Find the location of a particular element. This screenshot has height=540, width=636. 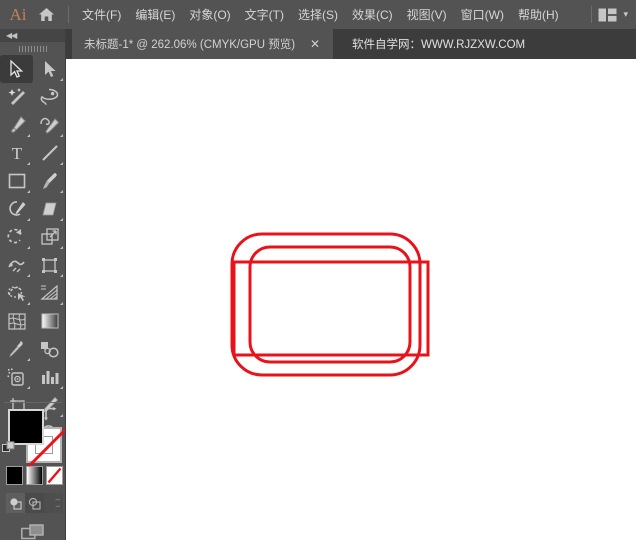

menu-item-view: 视图(V) is located at coordinates (427, 14).